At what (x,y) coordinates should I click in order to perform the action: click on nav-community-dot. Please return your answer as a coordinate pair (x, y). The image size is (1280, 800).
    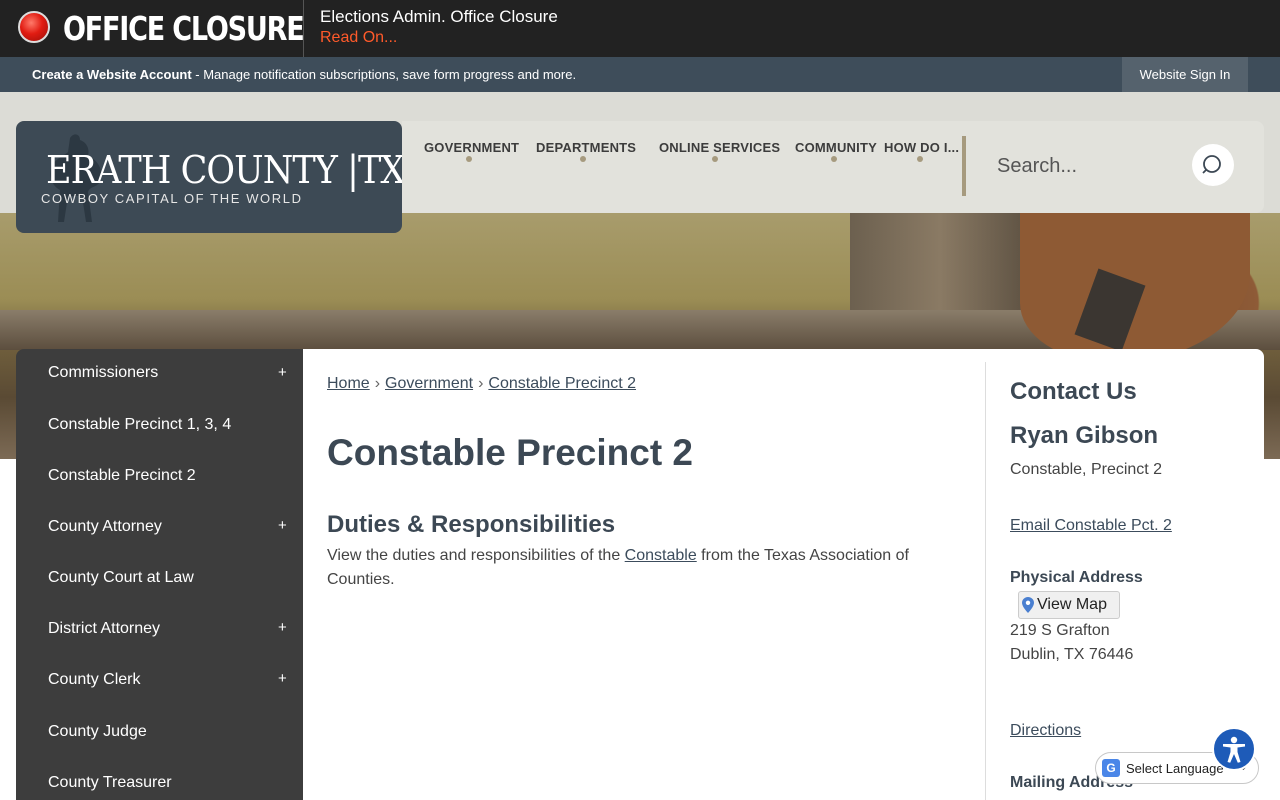
    Looking at the image, I should click on (834, 159).